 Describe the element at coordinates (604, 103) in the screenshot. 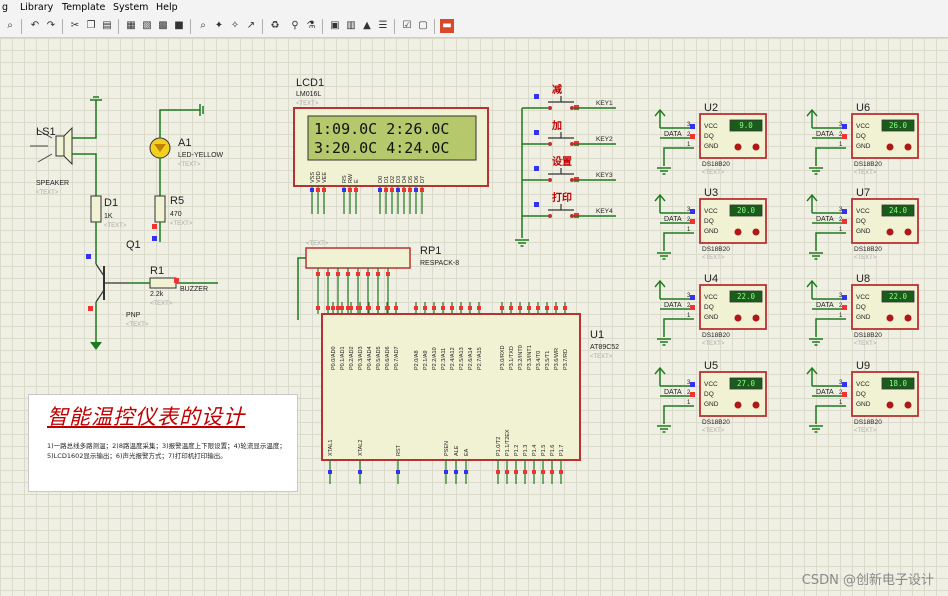

I see `key-net-label: KEY1` at that location.